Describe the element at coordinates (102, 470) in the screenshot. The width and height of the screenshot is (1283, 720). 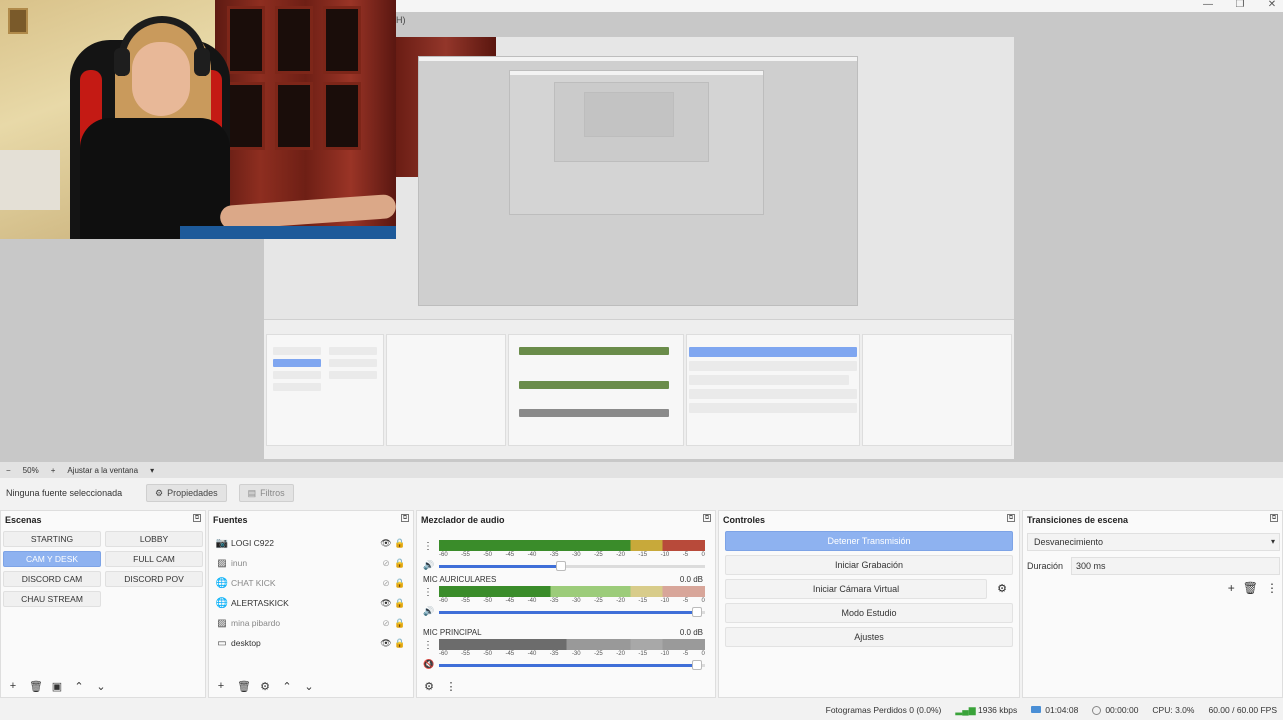
I see `fit-to-window-label: Ajustar a la ventana` at that location.